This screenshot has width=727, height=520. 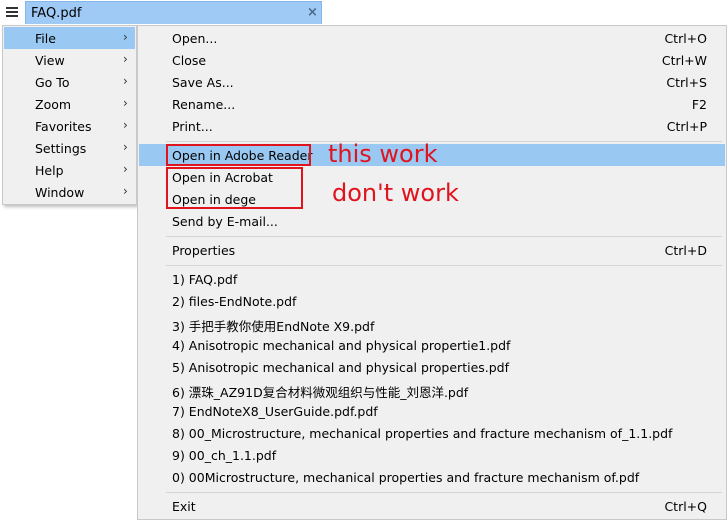 What do you see at coordinates (432, 250) in the screenshot?
I see `properties-menu-item: Properties Ctrl+D` at bounding box center [432, 250].